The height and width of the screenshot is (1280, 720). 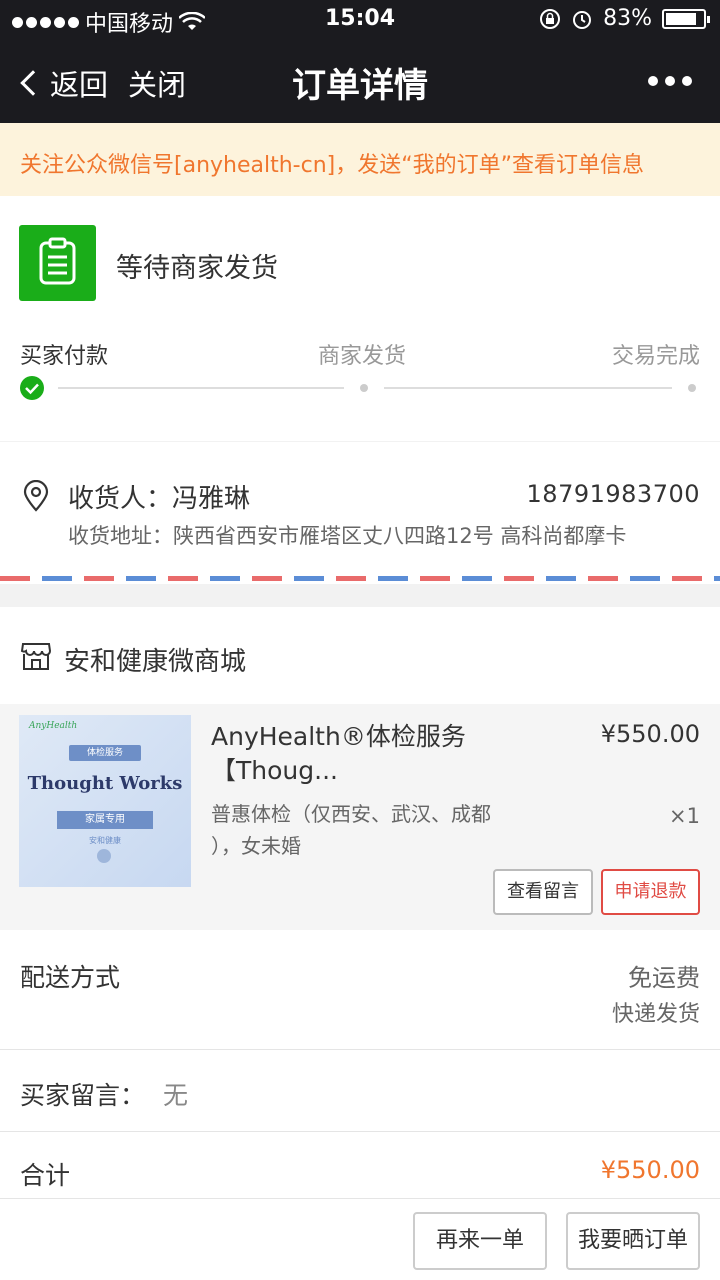 I want to click on product-thumbnail: AnyHealth 体检服务 Thought Works 家属专用 安和健康, so click(x=105, y=801).